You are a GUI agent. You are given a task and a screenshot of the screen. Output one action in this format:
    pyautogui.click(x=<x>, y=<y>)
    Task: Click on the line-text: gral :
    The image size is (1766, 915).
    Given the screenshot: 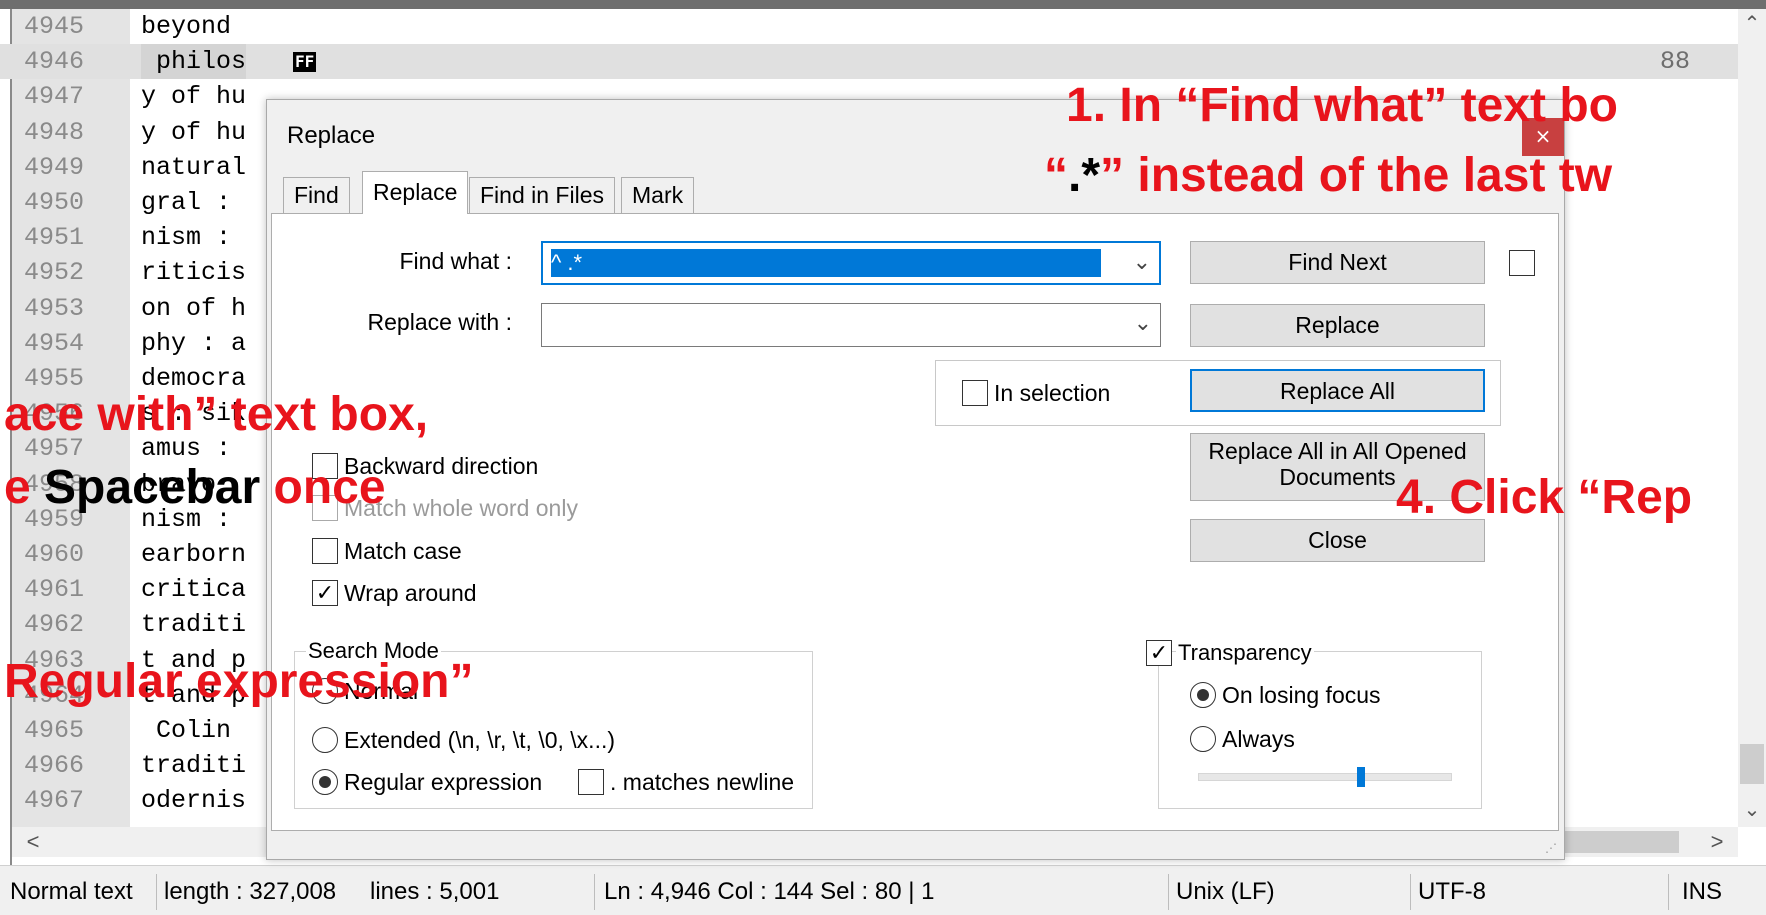 What is the action you would take?
    pyautogui.click(x=186, y=202)
    